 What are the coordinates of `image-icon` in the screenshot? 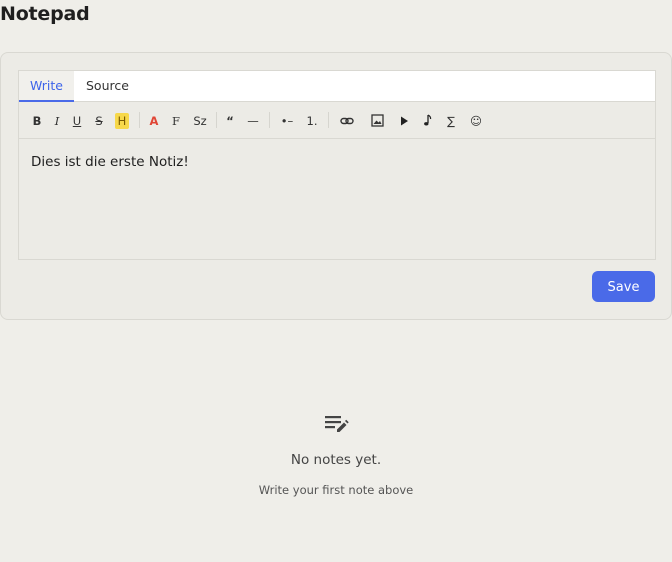 It's located at (377, 121).